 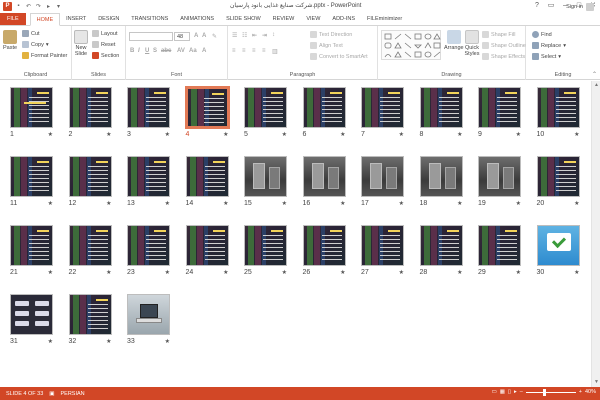 What do you see at coordinates (590, 392) in the screenshot?
I see `zoom-level: 40%` at bounding box center [590, 392].